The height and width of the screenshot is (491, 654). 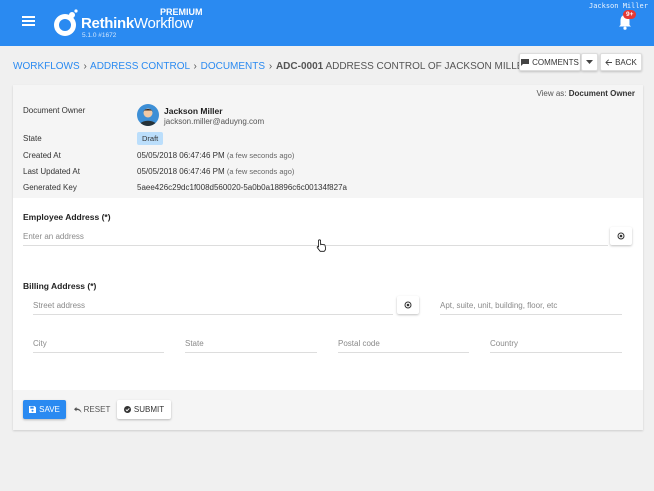 I want to click on comment-icon, so click(x=525, y=62).